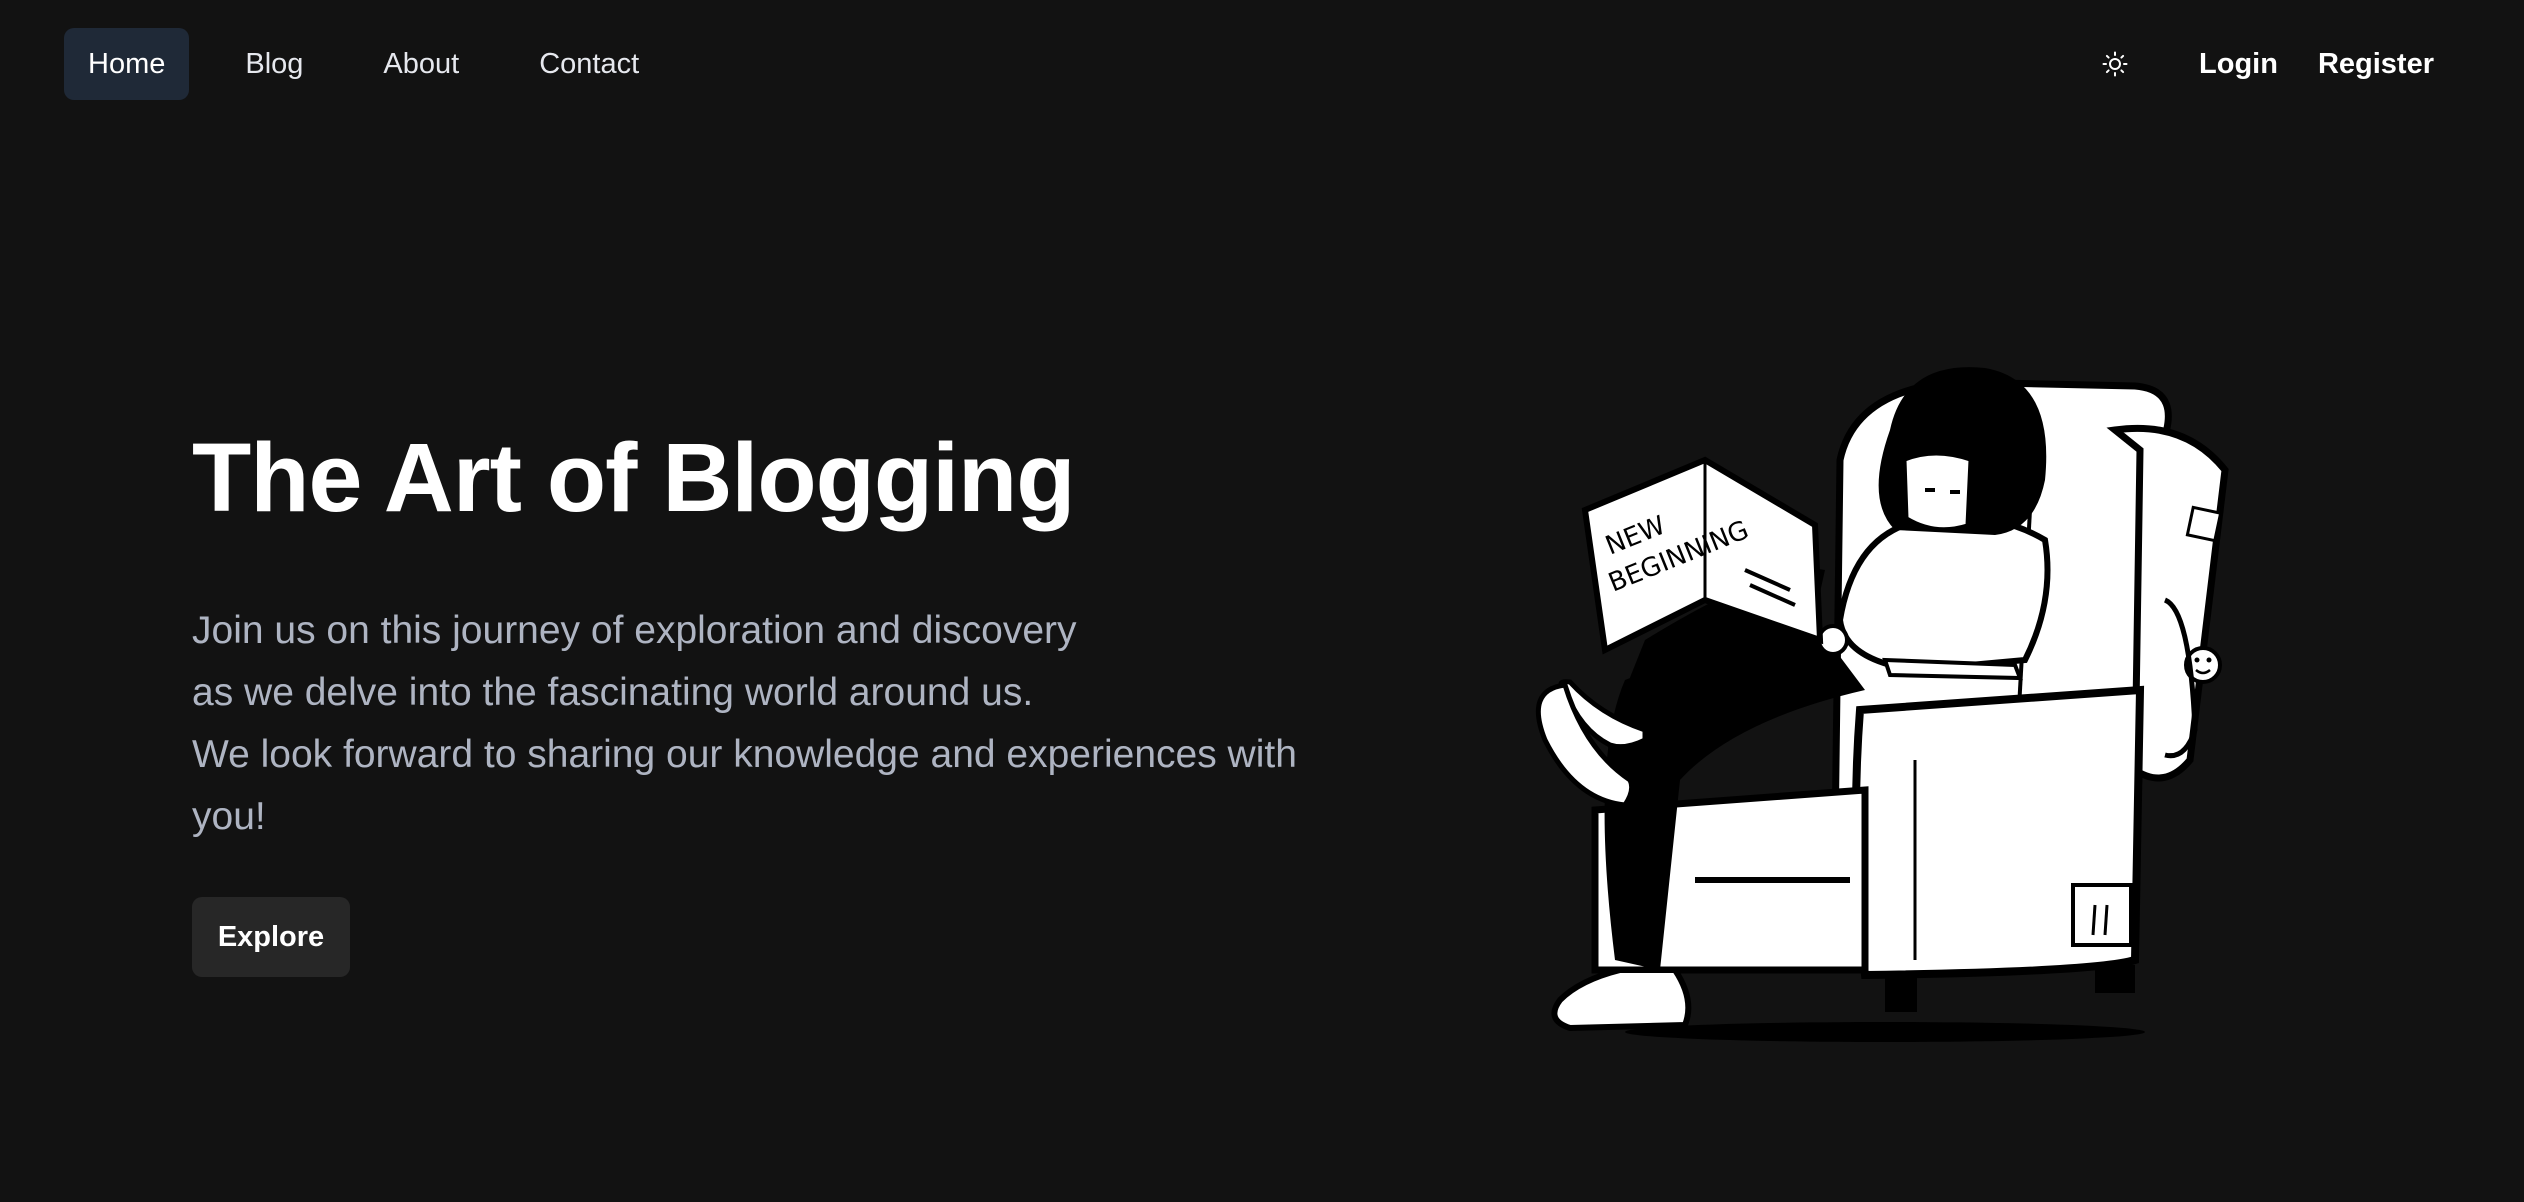 The width and height of the screenshot is (2524, 1202). What do you see at coordinates (127, 64) in the screenshot?
I see `nav-item-home: Home` at bounding box center [127, 64].